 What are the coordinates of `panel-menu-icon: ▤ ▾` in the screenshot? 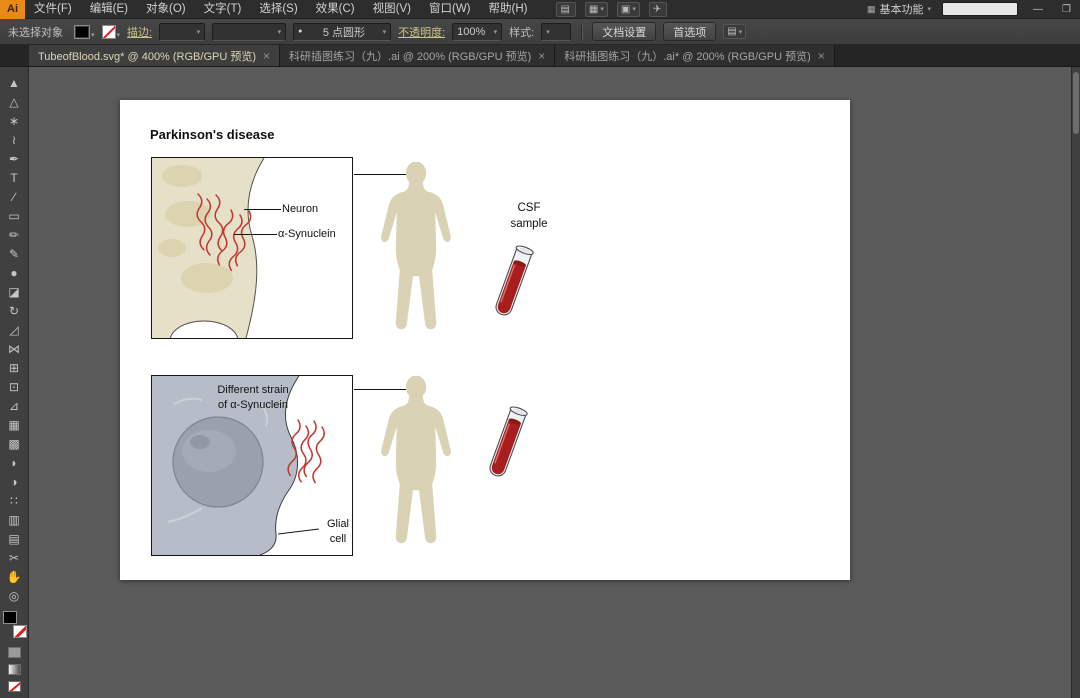 It's located at (735, 31).